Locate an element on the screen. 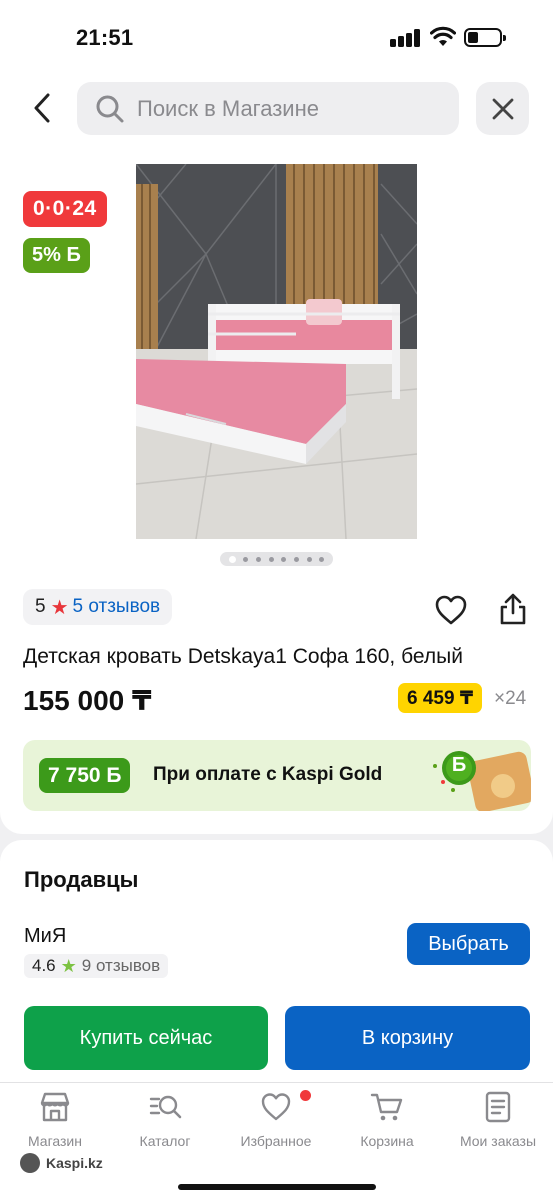 The width and height of the screenshot is (553, 1200). gallery-dot-active is located at coordinates (232, 559).